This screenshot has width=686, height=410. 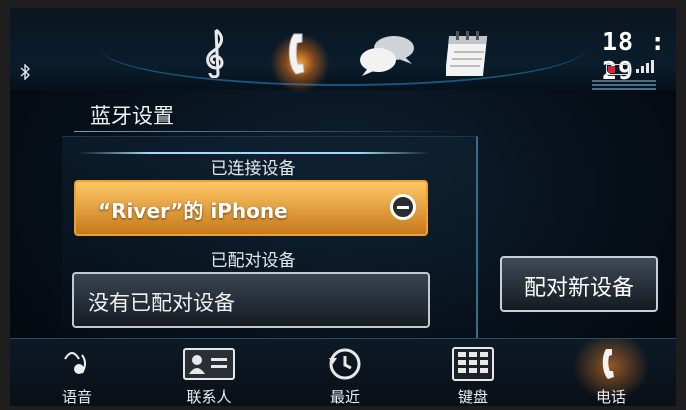 What do you see at coordinates (209, 397) in the screenshot?
I see `nav-contacts-label: 联系人` at bounding box center [209, 397].